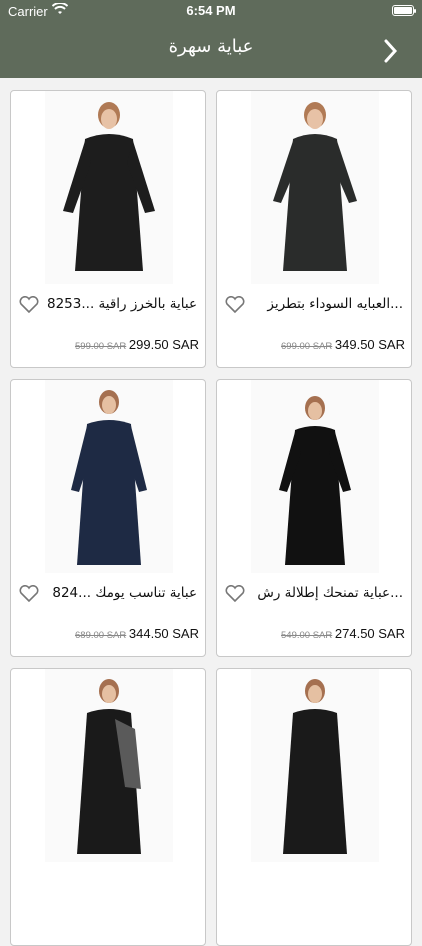  What do you see at coordinates (307, 346) in the screenshot?
I see `old-price: 699.00 SAR` at bounding box center [307, 346].